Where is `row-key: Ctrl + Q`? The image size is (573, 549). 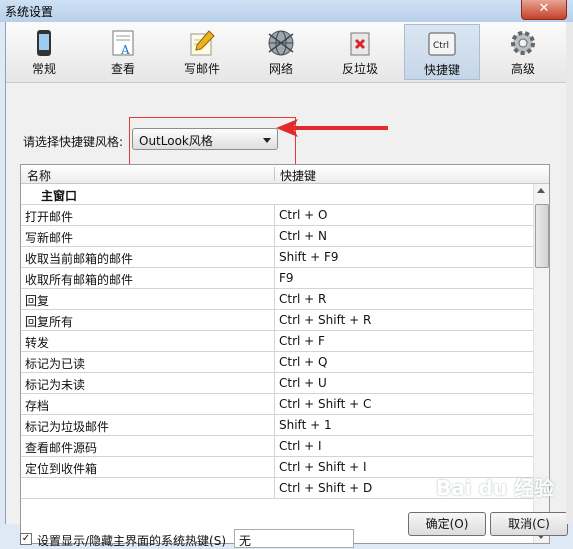
row-key: Ctrl + Q is located at coordinates (303, 362).